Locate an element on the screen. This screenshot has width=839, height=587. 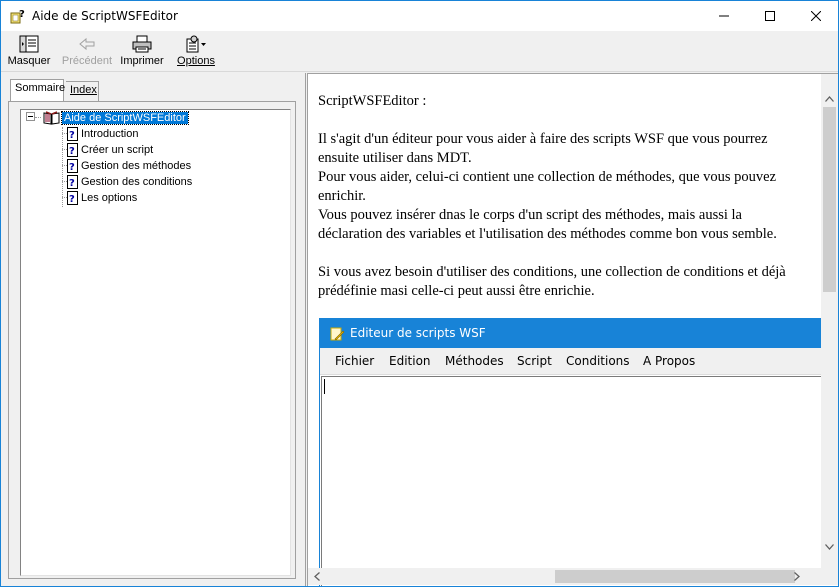
chevron-right-icon is located at coordinates (796, 576).